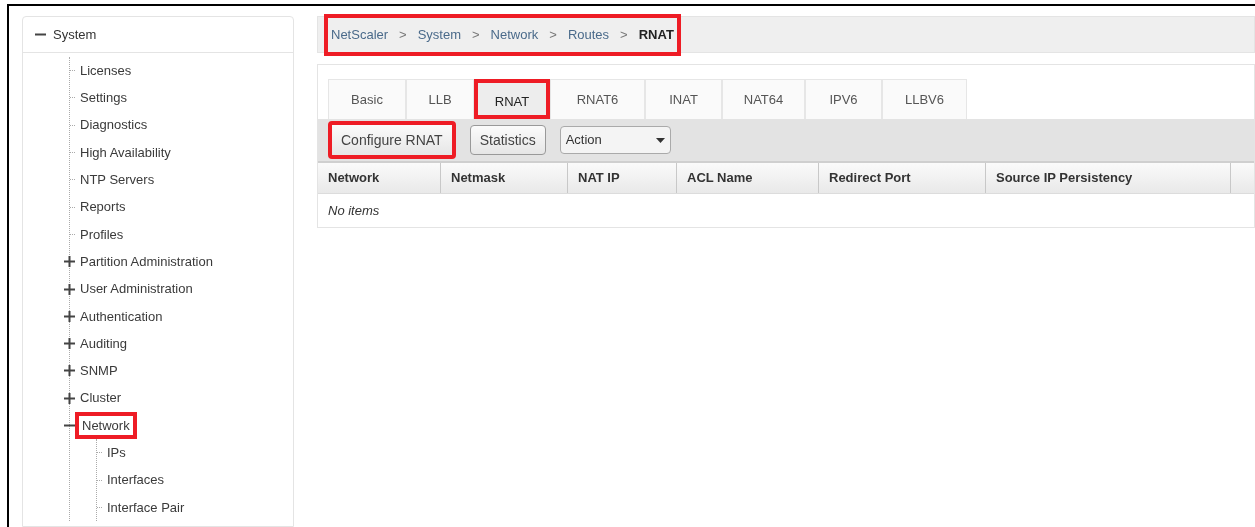 This screenshot has width=1255, height=527. What do you see at coordinates (507, 140) in the screenshot?
I see `toolbar-button: Statistics` at bounding box center [507, 140].